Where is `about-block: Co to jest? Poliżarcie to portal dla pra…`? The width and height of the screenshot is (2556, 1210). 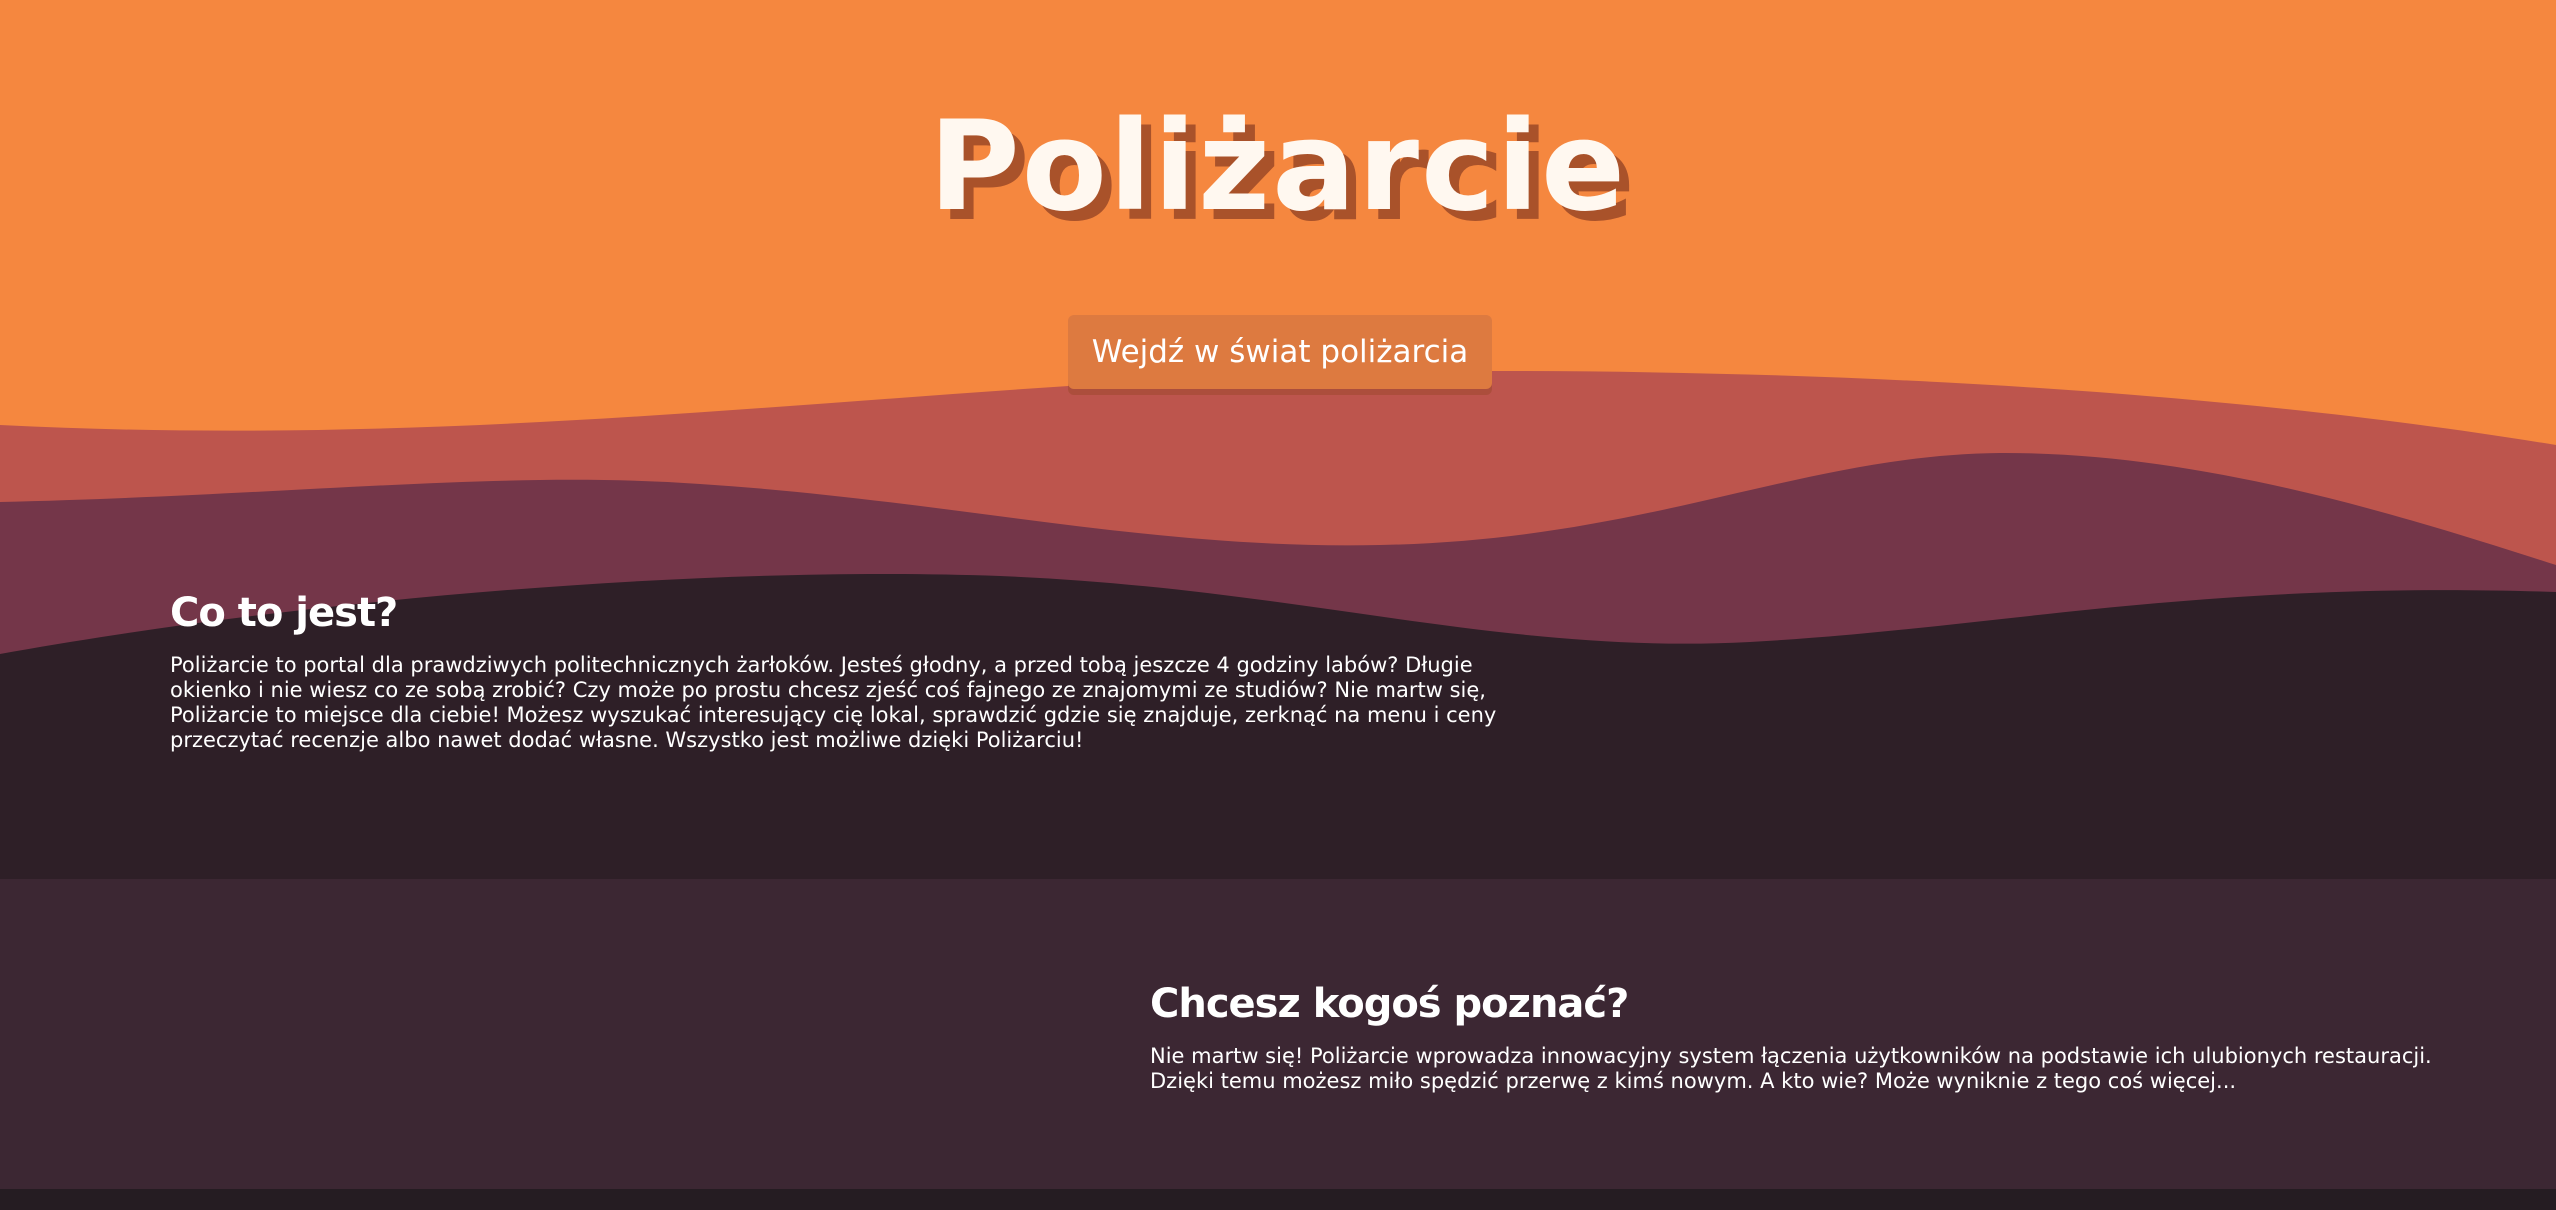 about-block: Co to jest? Poliżarcie to portal dla pra… is located at coordinates (860, 669).